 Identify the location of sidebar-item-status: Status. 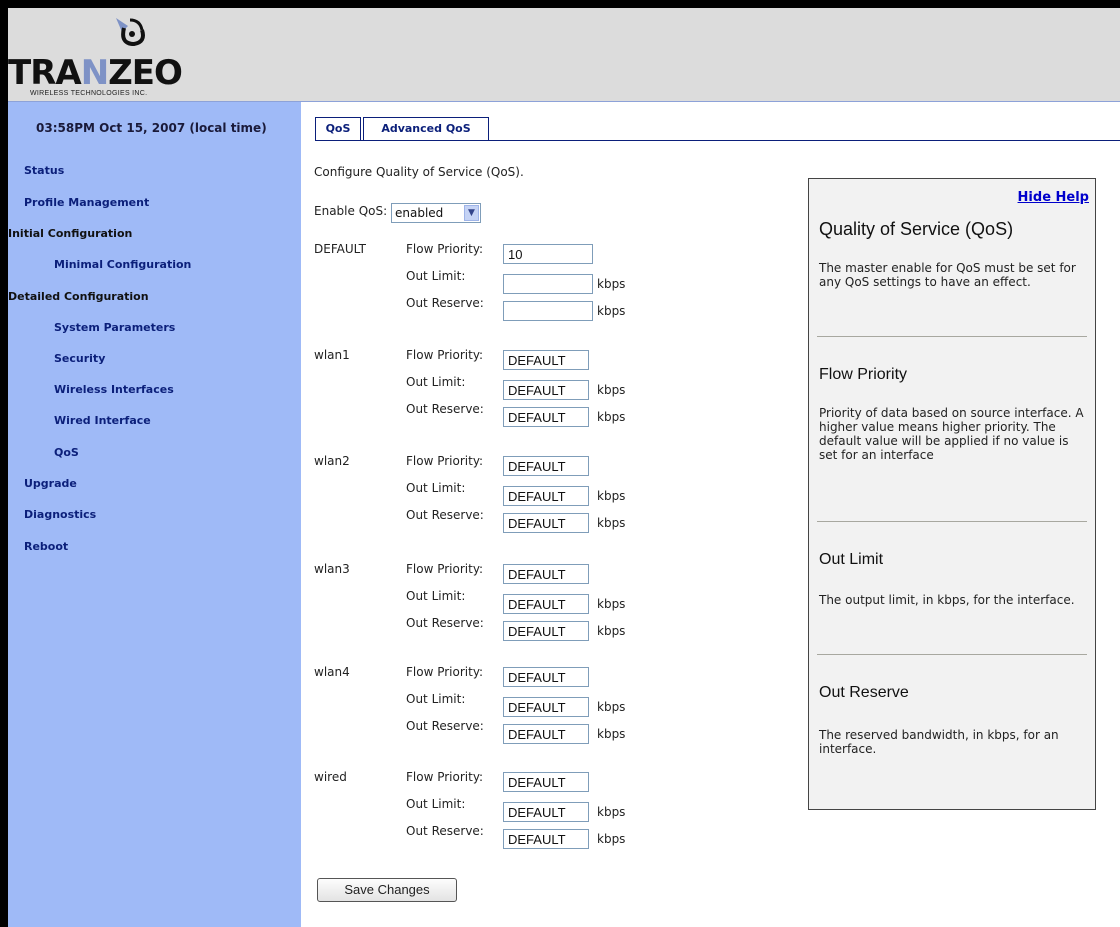
(44, 170).